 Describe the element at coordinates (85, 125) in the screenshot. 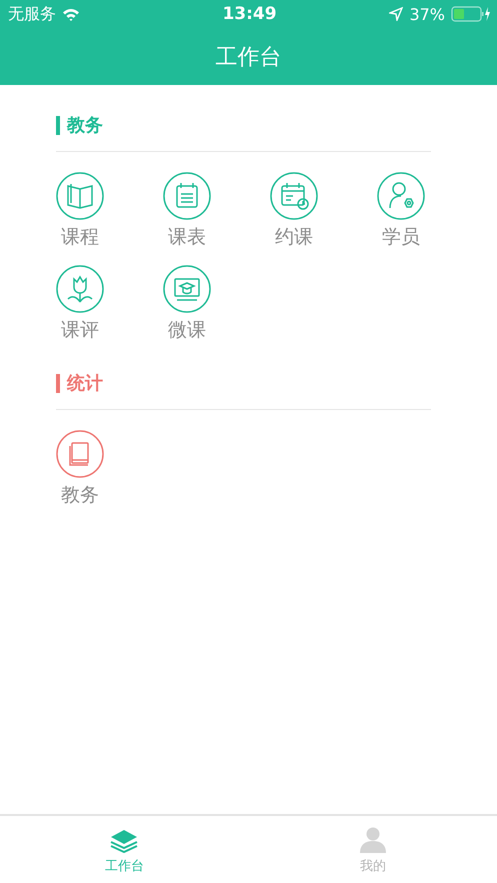

I see `section-title: 教务` at that location.